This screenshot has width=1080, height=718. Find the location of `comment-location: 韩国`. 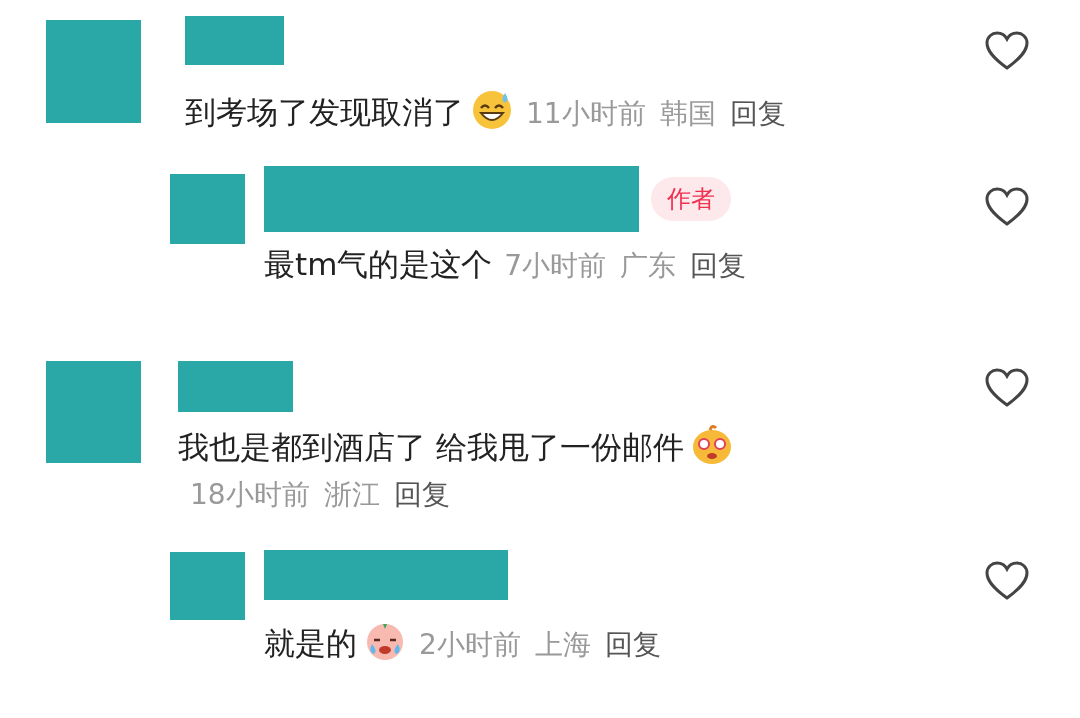

comment-location: 韩国 is located at coordinates (687, 113).